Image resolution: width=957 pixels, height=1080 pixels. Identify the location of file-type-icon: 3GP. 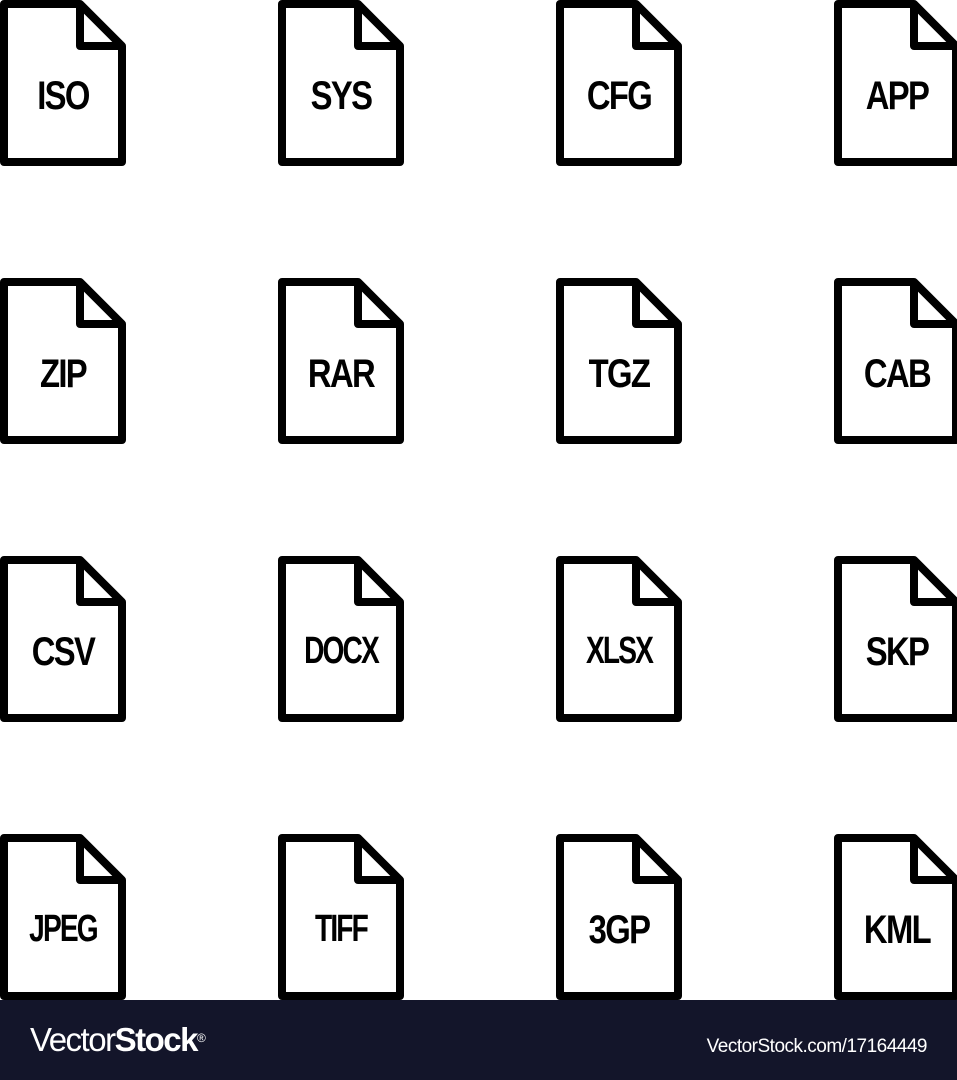
(619, 917).